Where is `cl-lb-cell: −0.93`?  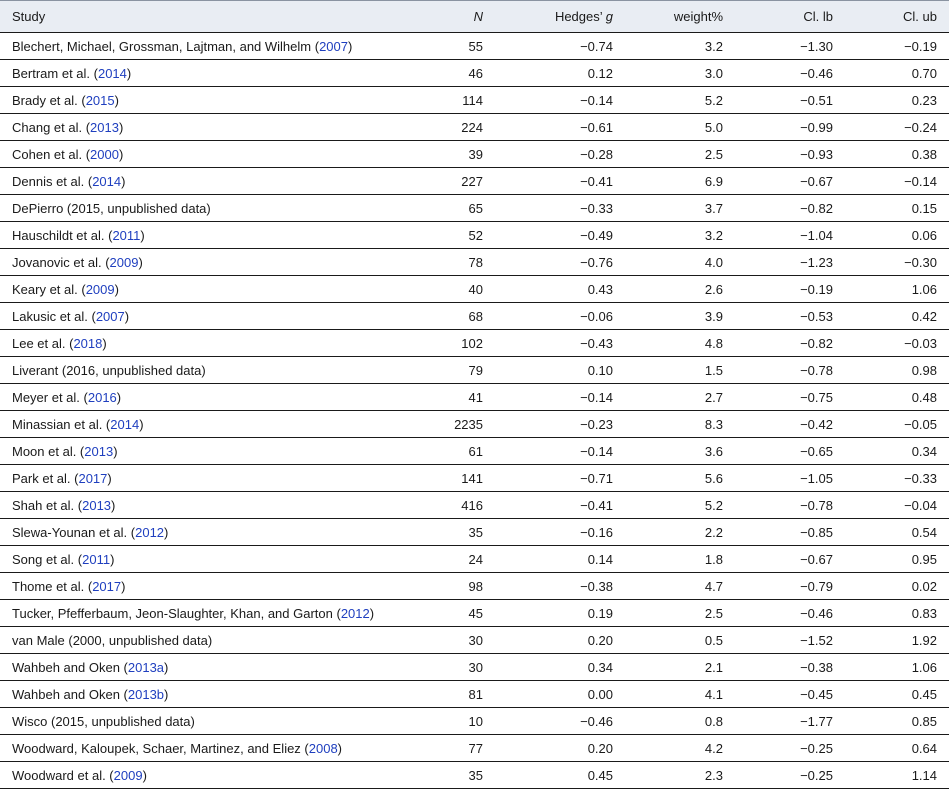
cl-lb-cell: −0.93 is located at coordinates (790, 154).